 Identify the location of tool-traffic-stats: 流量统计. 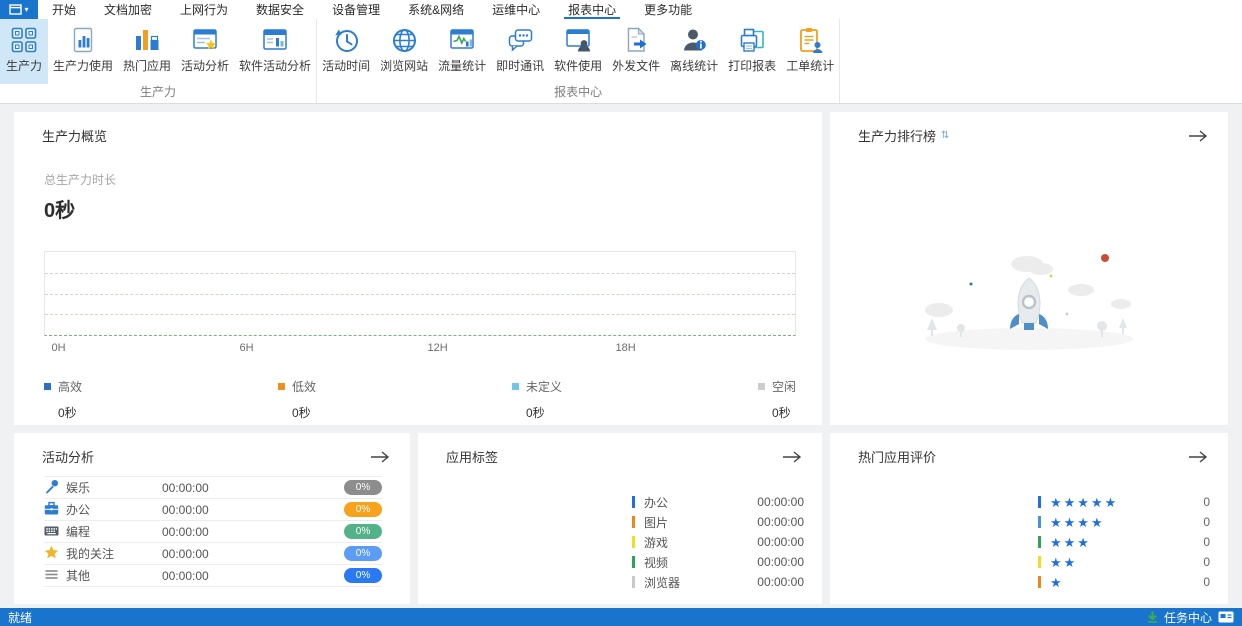
(462, 51).